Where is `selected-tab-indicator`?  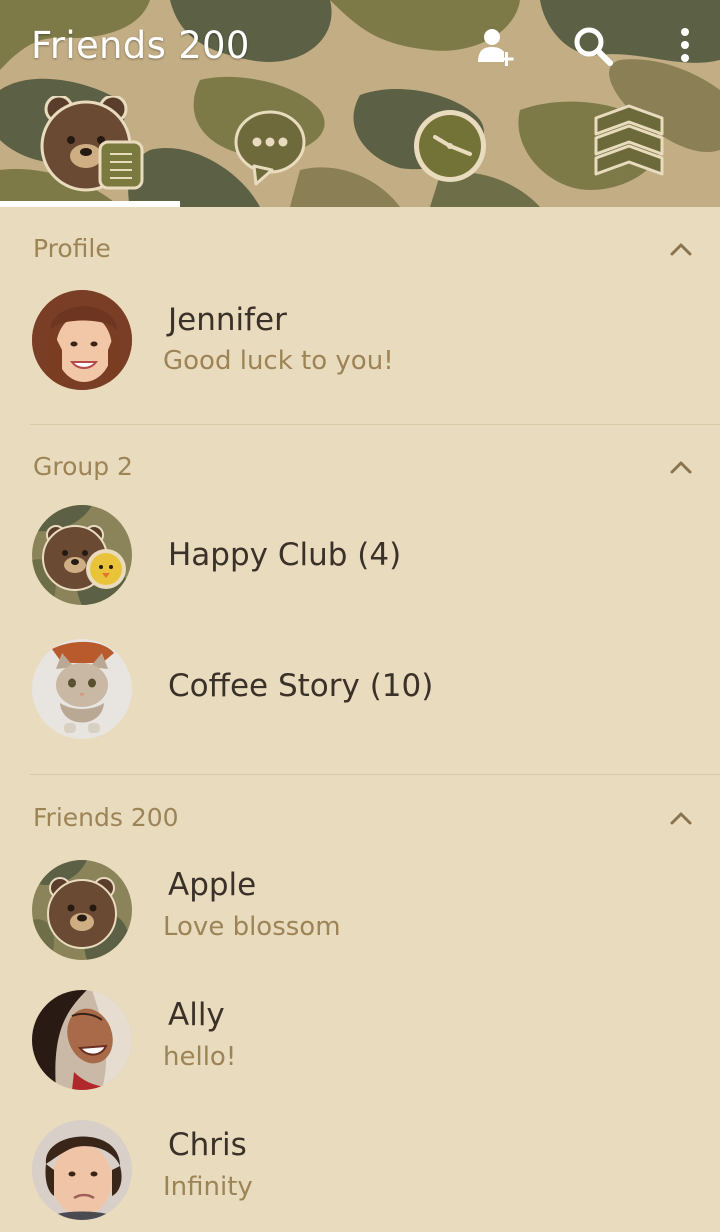
selected-tab-indicator is located at coordinates (90, 204).